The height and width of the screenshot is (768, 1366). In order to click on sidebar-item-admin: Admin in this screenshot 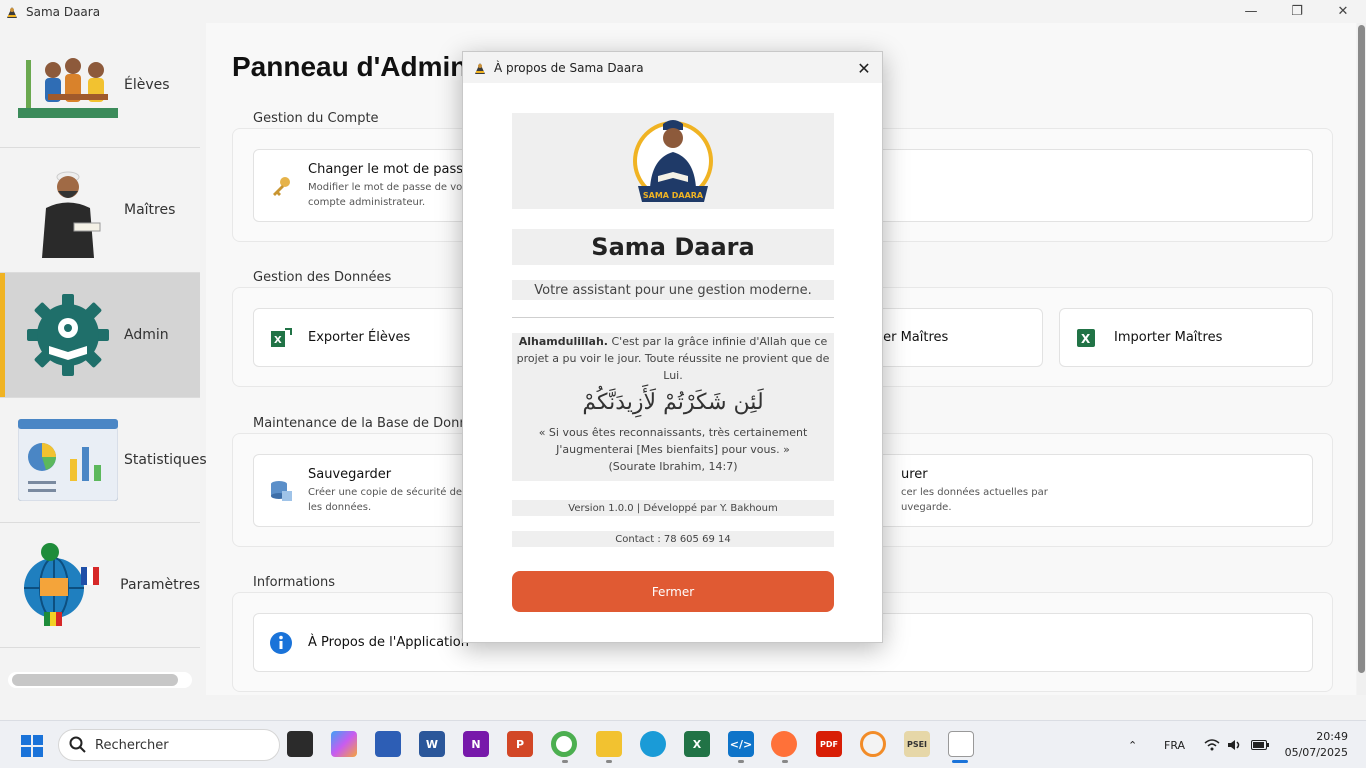, I will do `click(100, 335)`.